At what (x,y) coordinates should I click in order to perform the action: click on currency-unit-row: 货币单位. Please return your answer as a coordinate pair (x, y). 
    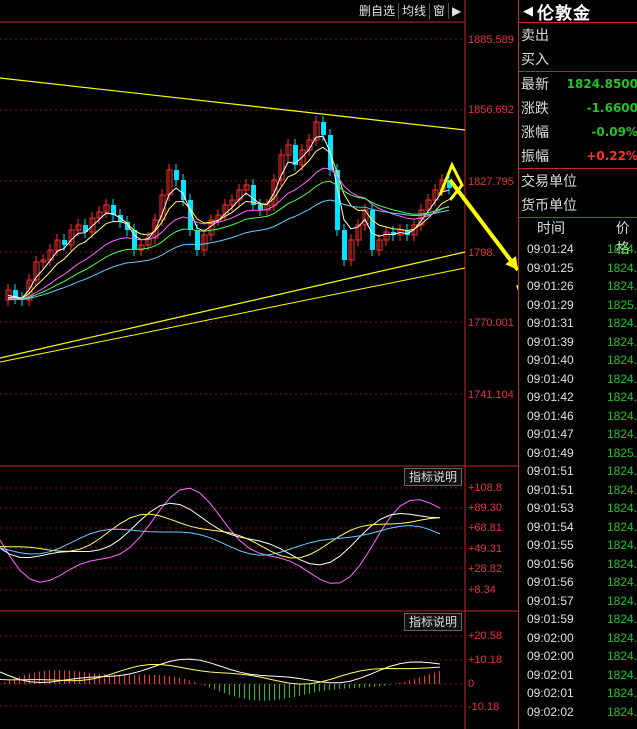
    Looking at the image, I should click on (578, 205).